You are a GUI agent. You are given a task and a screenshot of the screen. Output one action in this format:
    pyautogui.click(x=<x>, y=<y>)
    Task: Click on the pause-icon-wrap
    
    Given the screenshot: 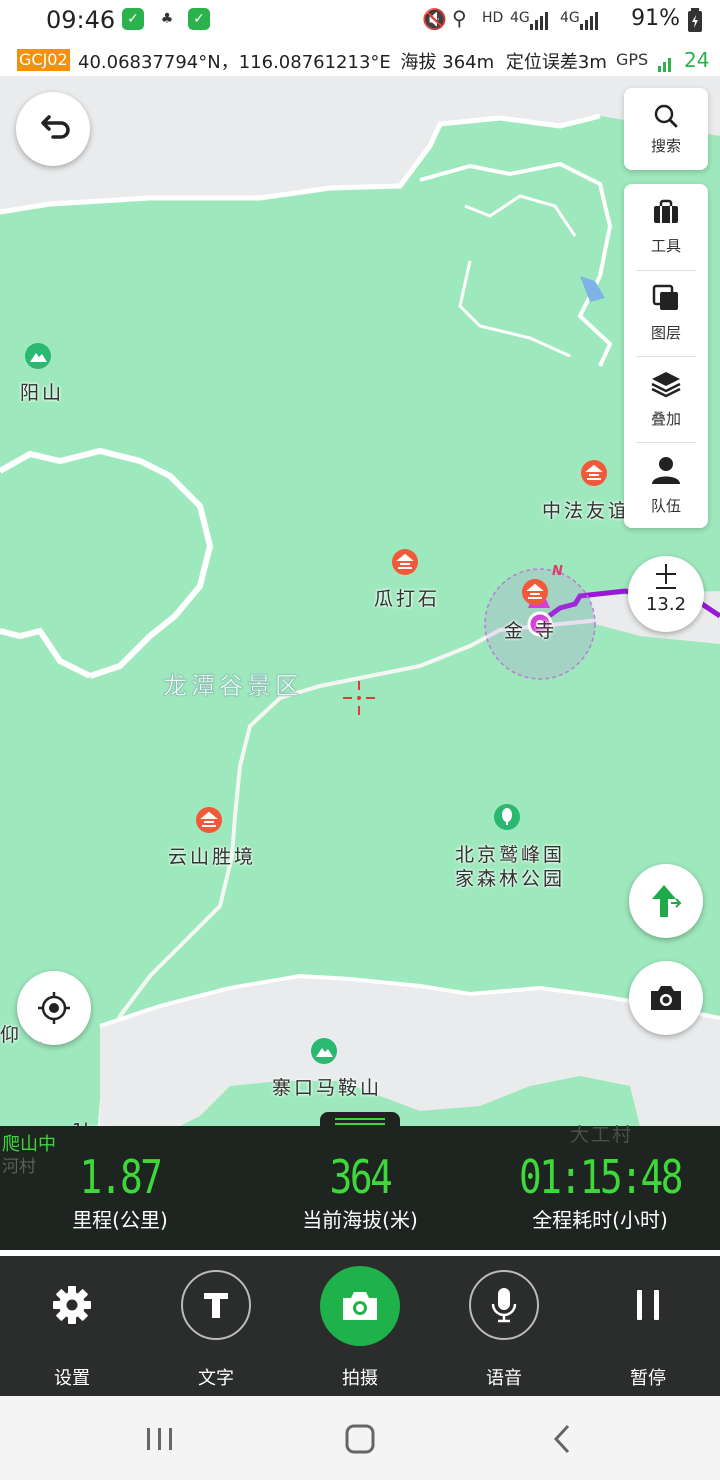 What is the action you would take?
    pyautogui.click(x=648, y=1305)
    